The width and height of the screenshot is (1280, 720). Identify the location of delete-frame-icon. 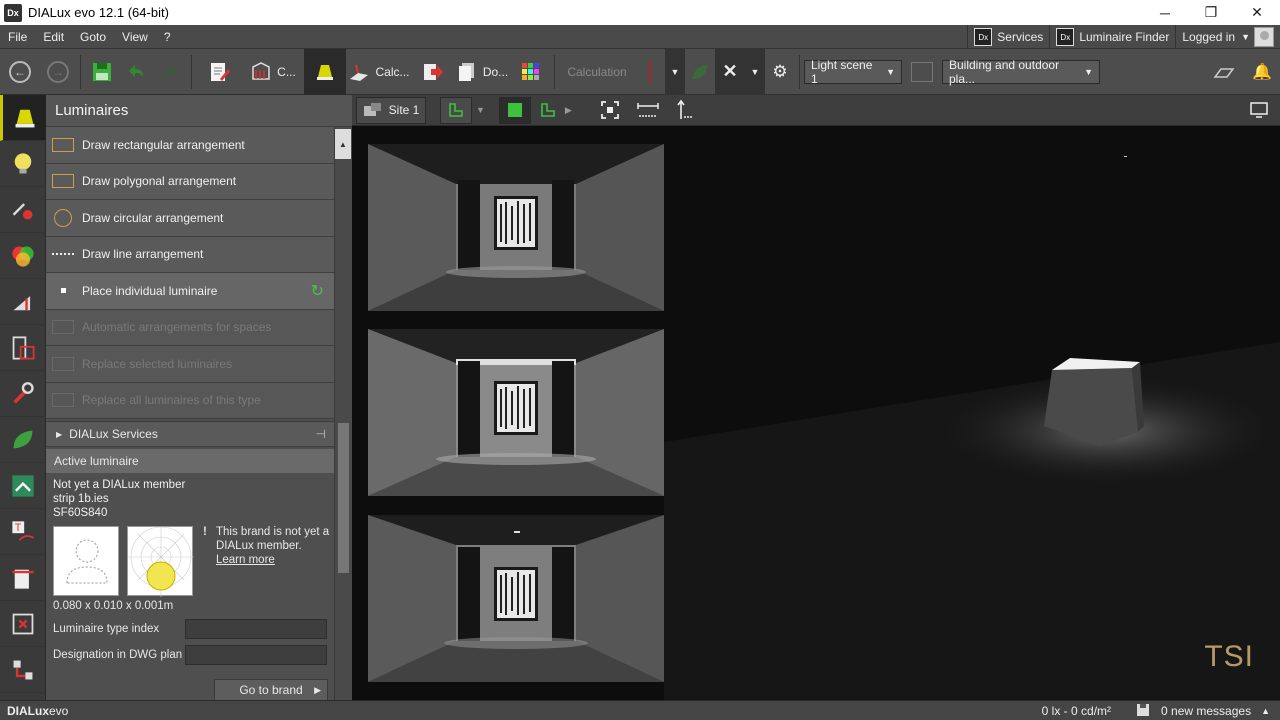
(23, 623).